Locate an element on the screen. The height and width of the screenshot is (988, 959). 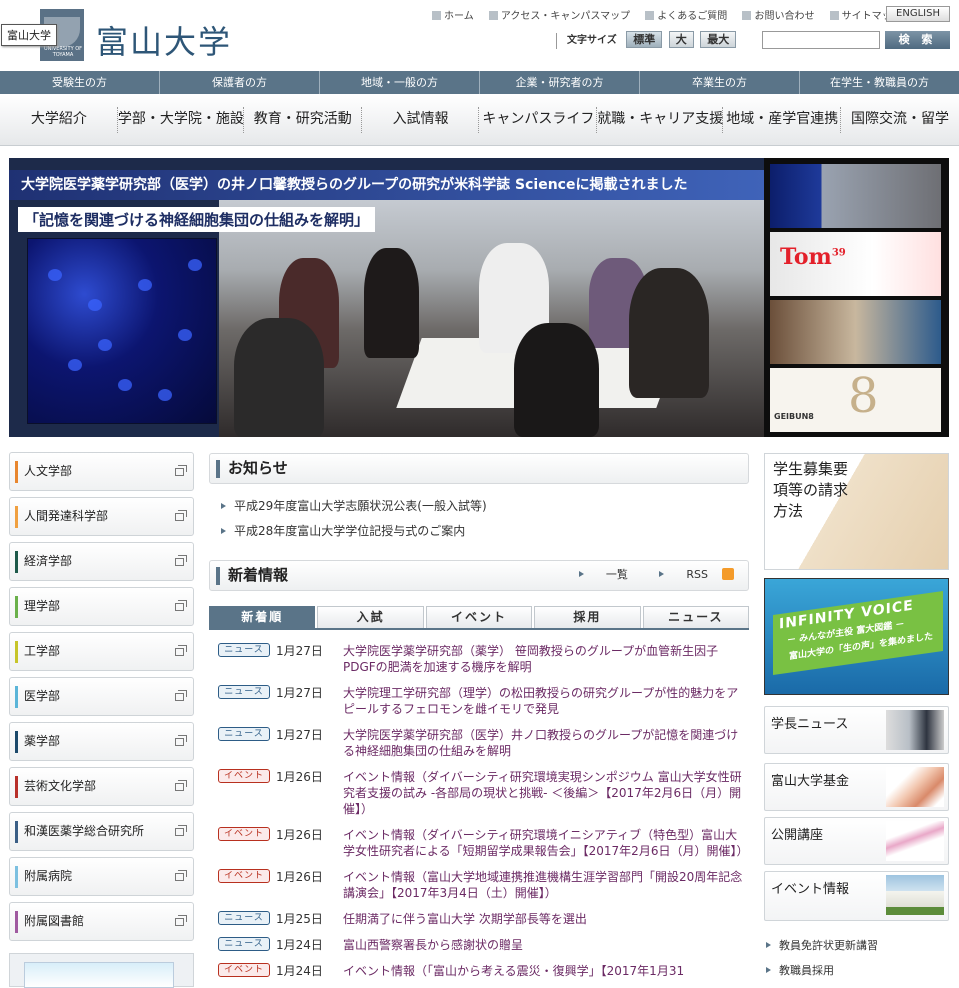
nav-about: 大学紹介 is located at coordinates (59, 120).